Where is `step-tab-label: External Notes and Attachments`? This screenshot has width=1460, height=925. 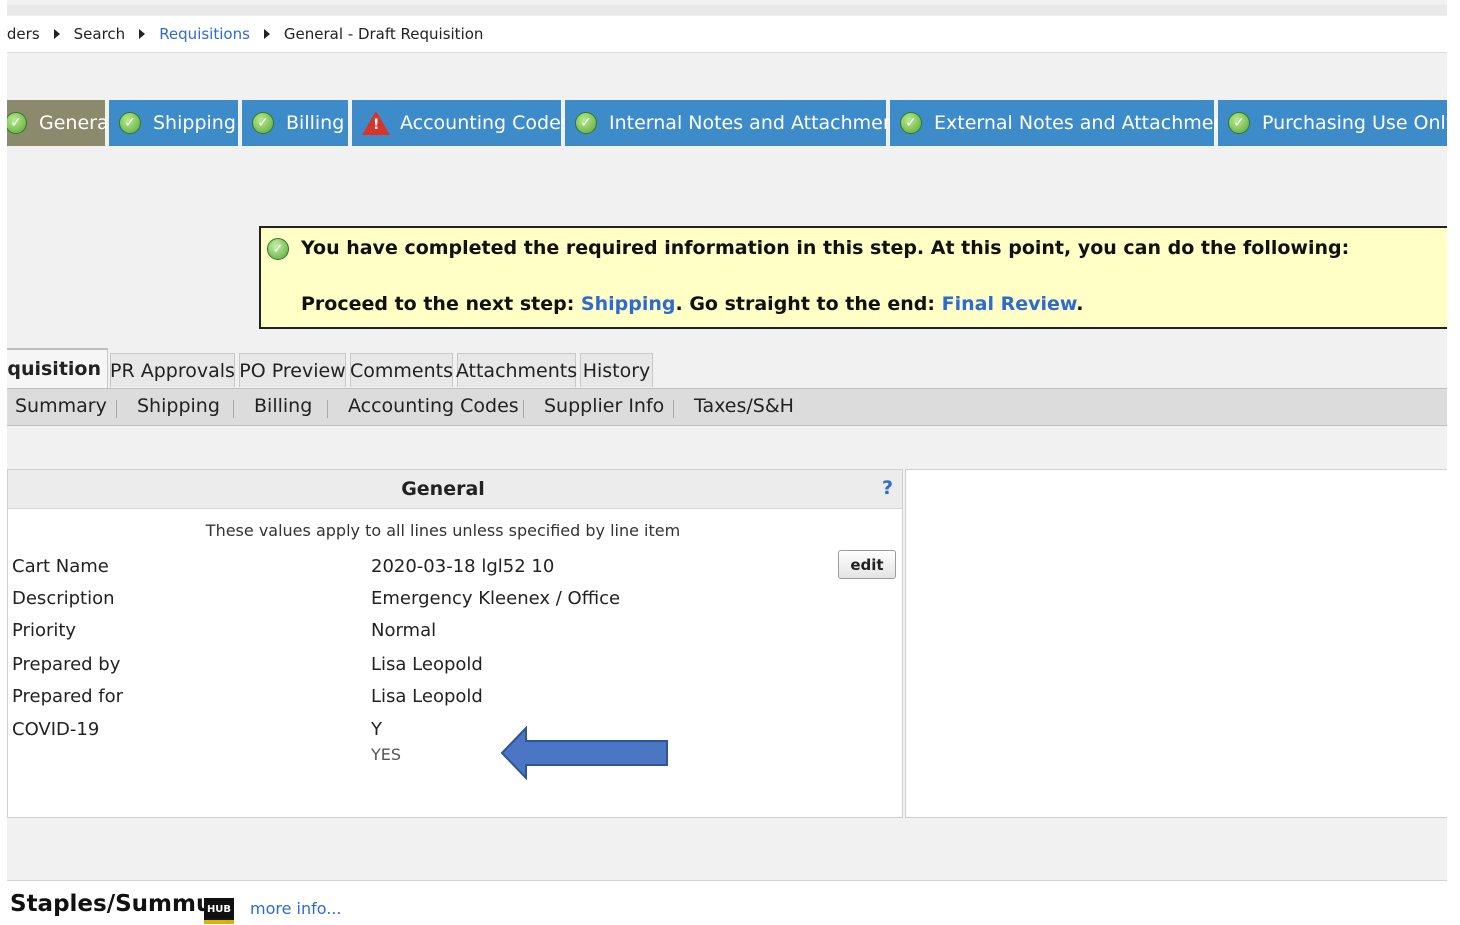 step-tab-label: External Notes and Attachments is located at coordinates (1088, 123).